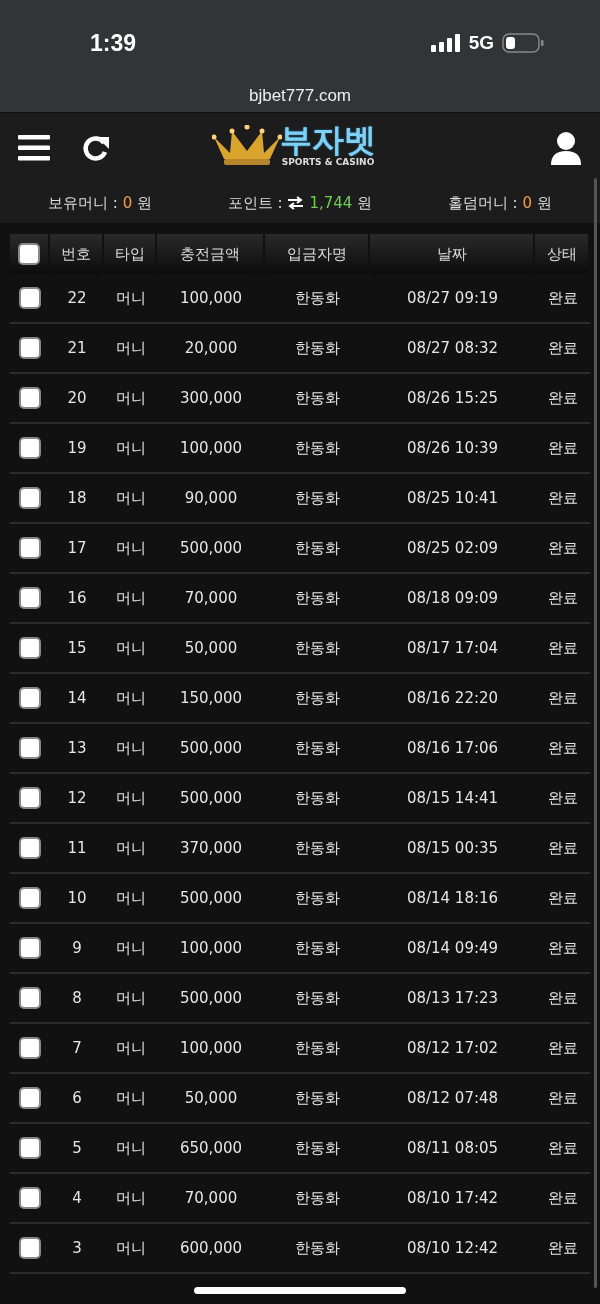 The height and width of the screenshot is (1304, 600). Describe the element at coordinates (482, 203) in the screenshot. I see `balance-label: 홀덤머니 :` at that location.